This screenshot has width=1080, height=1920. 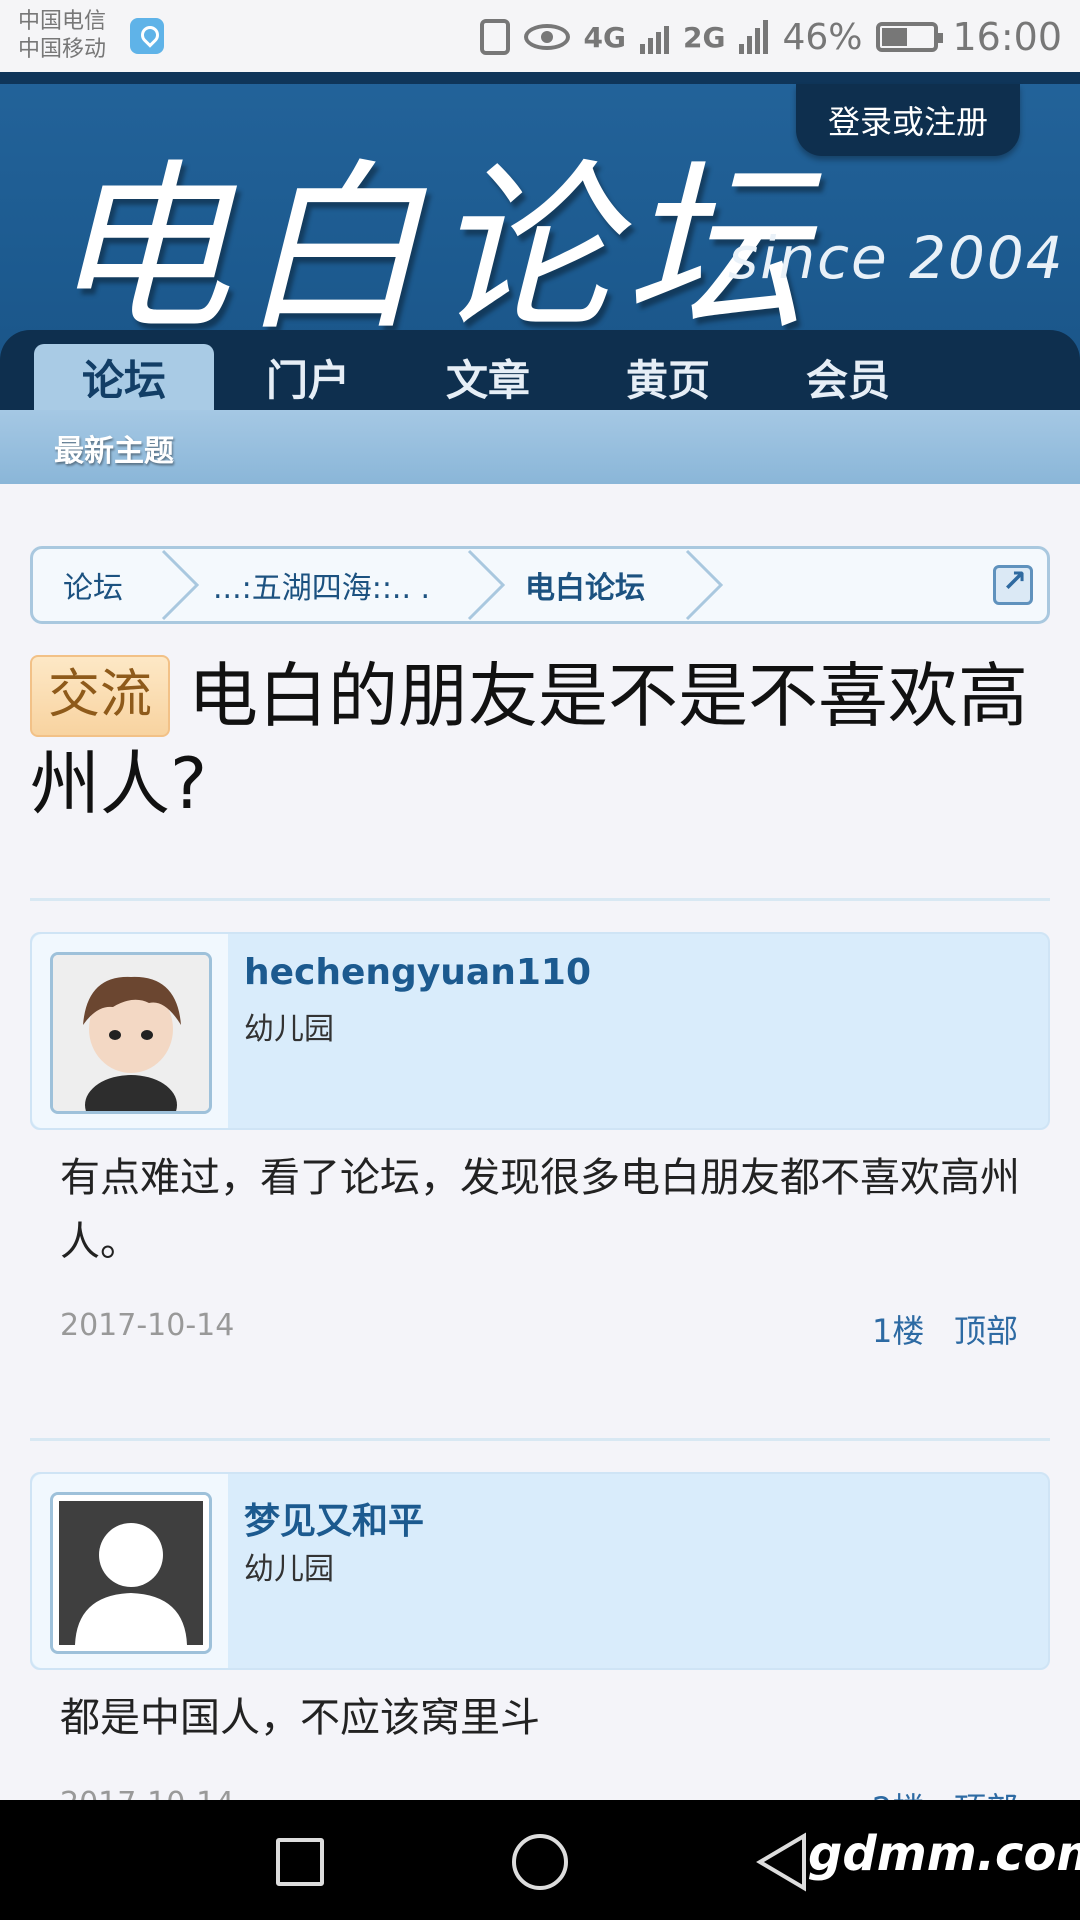 I want to click on recents-button, so click(x=300, y=1862).